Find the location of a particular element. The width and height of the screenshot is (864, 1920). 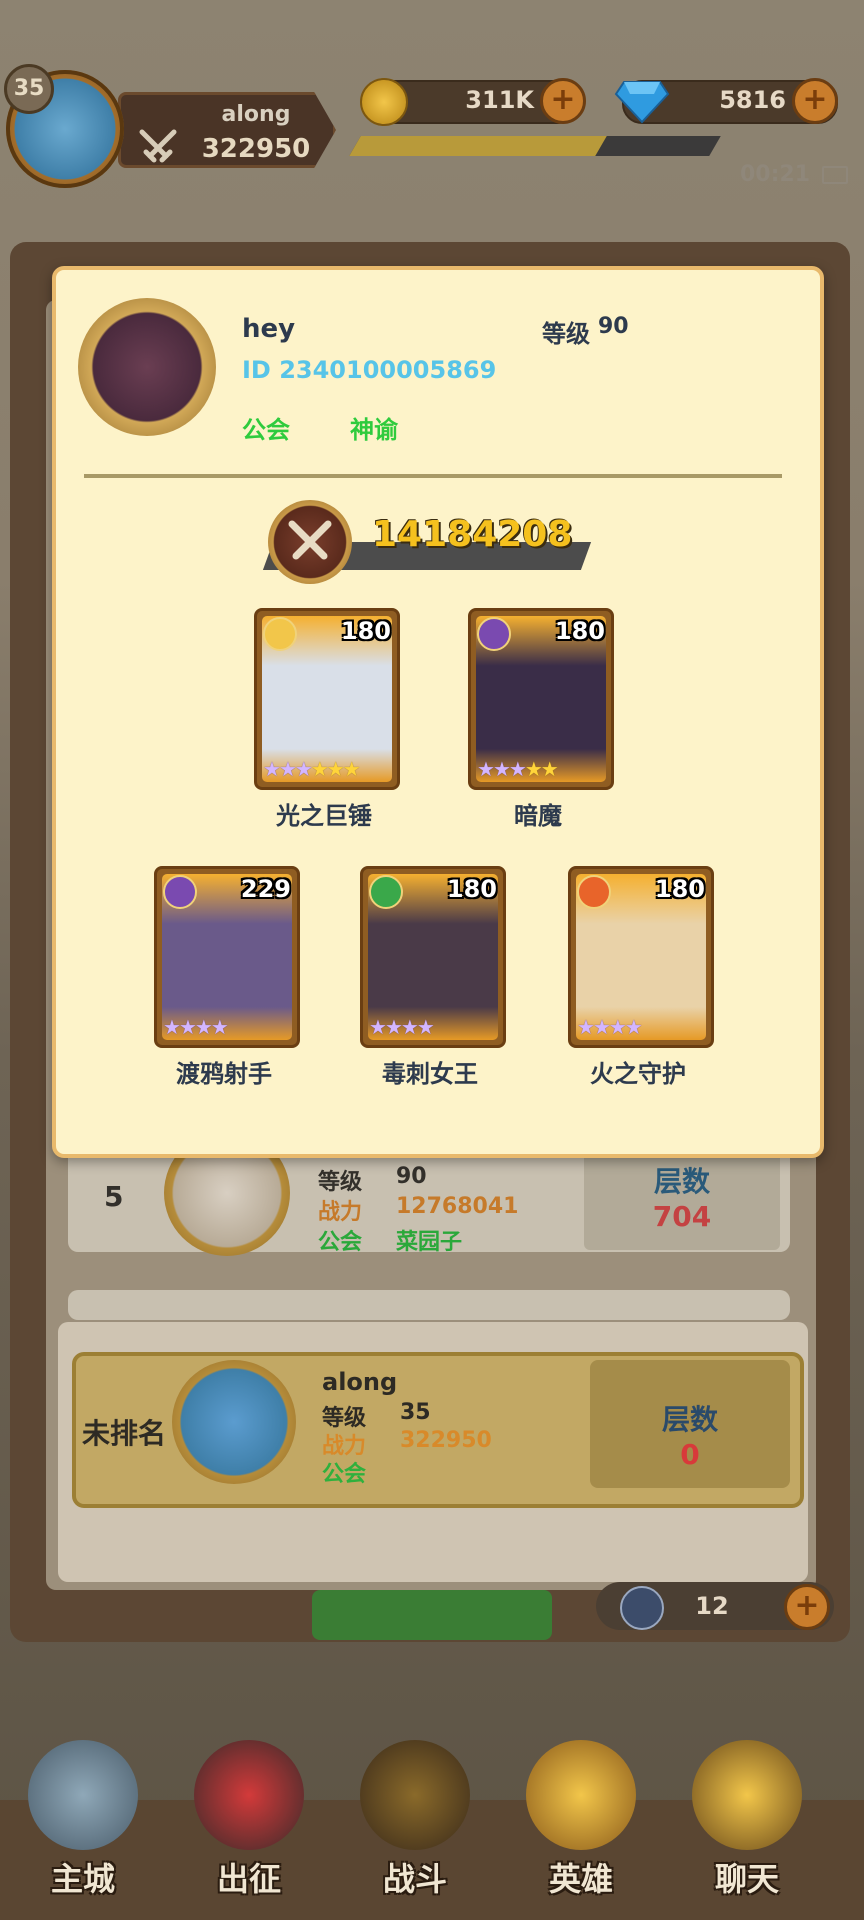

gold-coin-icon is located at coordinates (384, 102).